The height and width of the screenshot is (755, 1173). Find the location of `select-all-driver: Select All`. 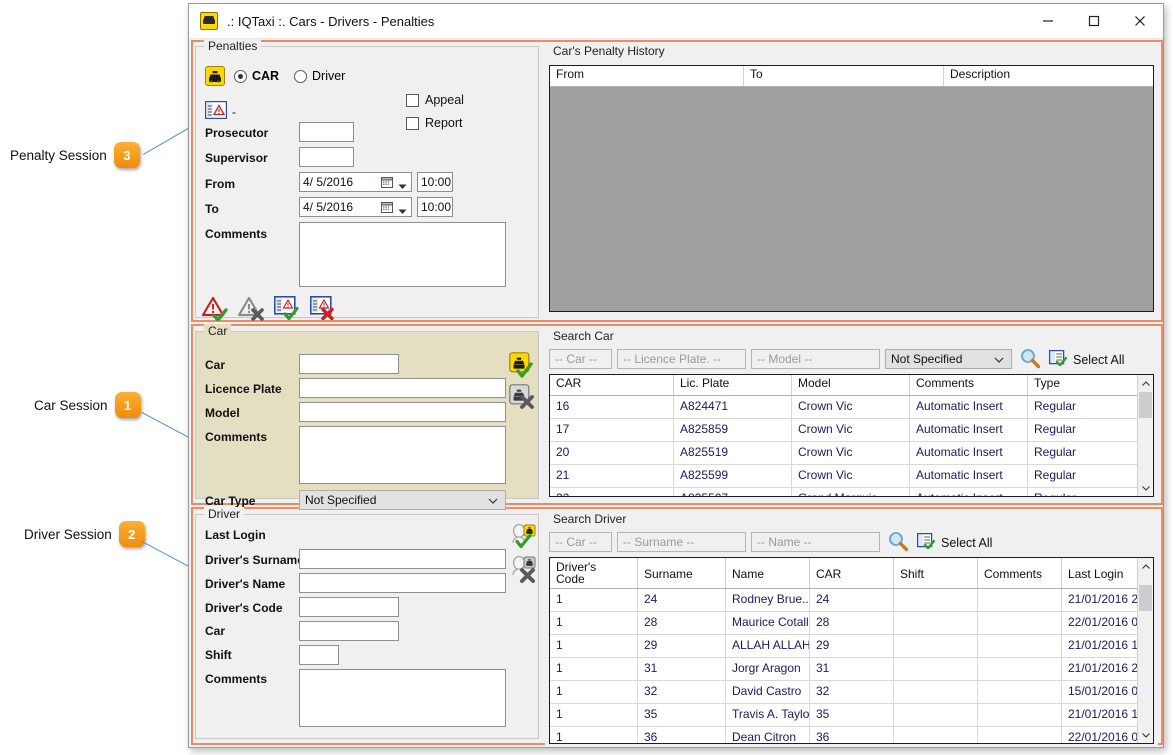

select-all-driver: Select All is located at coordinates (954, 542).